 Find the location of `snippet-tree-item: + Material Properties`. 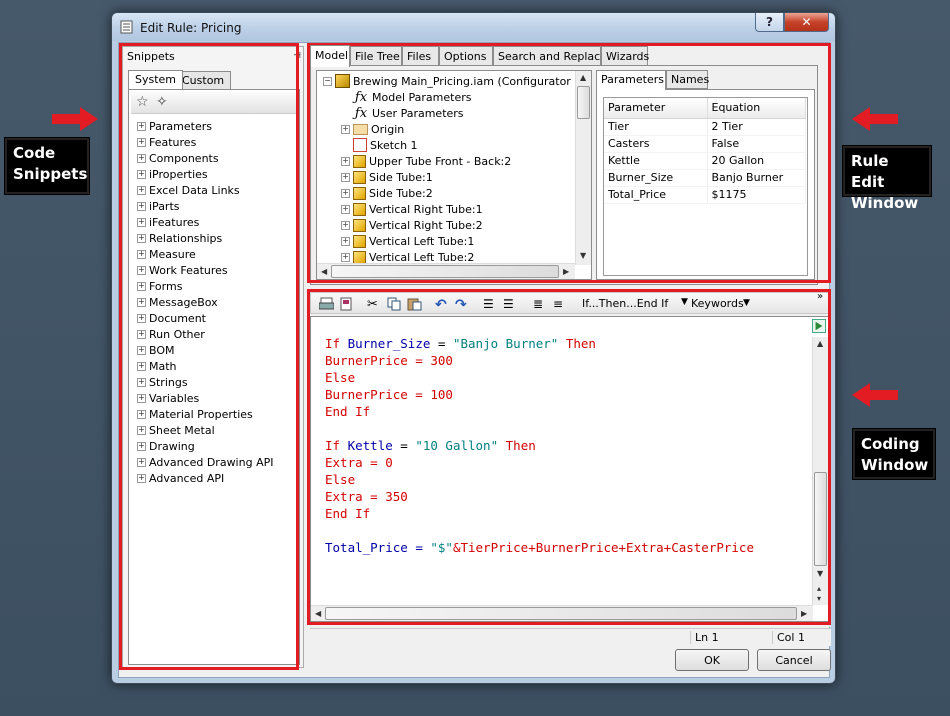

snippet-tree-item: + Material Properties is located at coordinates (205, 414).